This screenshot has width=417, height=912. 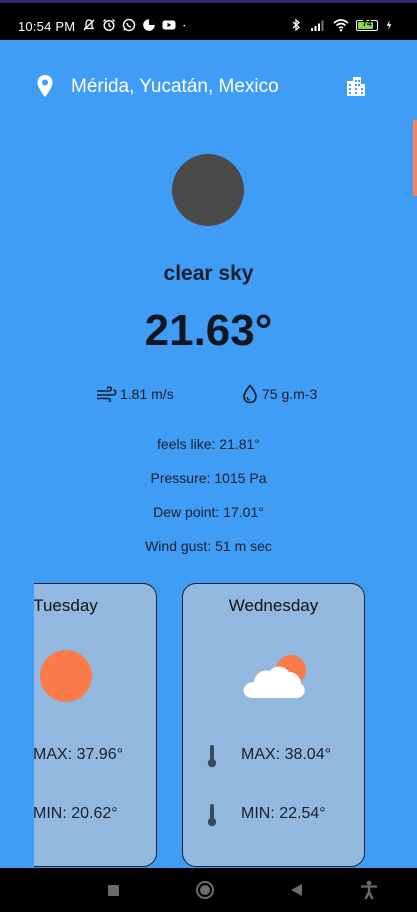 I want to click on alarm-icon, so click(x=109, y=25).